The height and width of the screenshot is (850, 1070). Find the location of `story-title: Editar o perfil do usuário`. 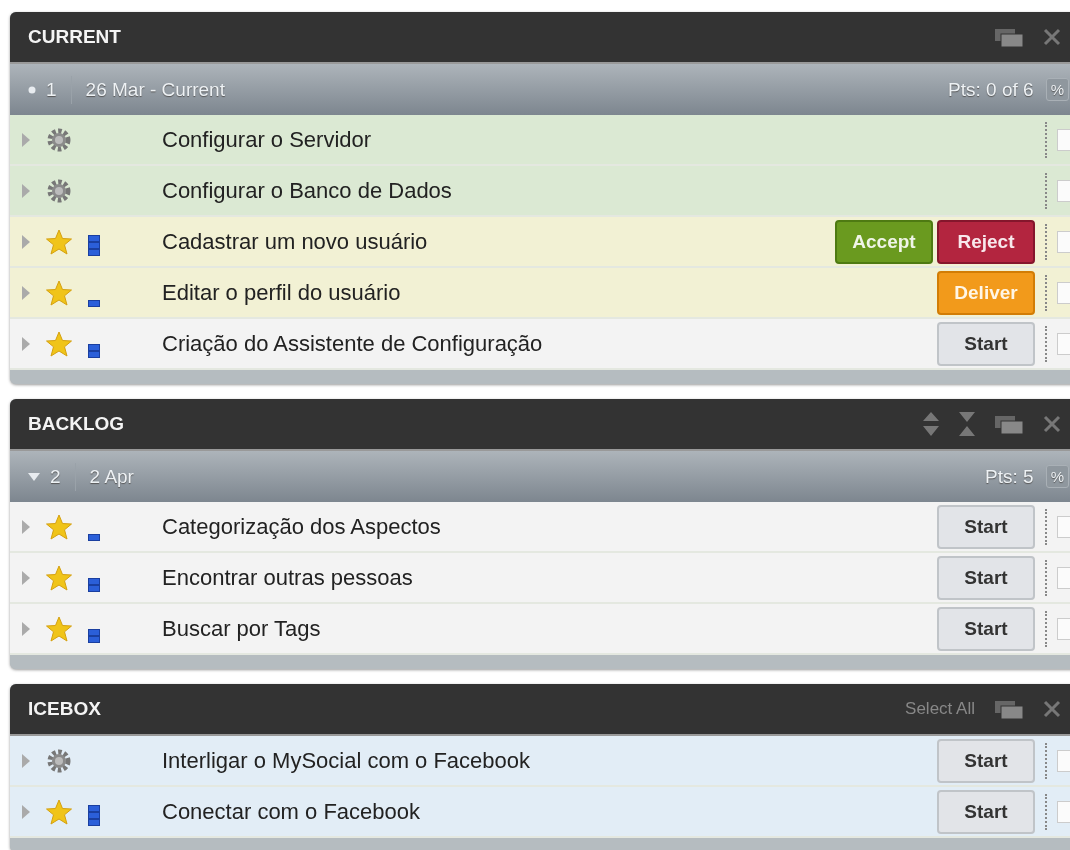

story-title: Editar o perfil do usuário is located at coordinates (282, 292).